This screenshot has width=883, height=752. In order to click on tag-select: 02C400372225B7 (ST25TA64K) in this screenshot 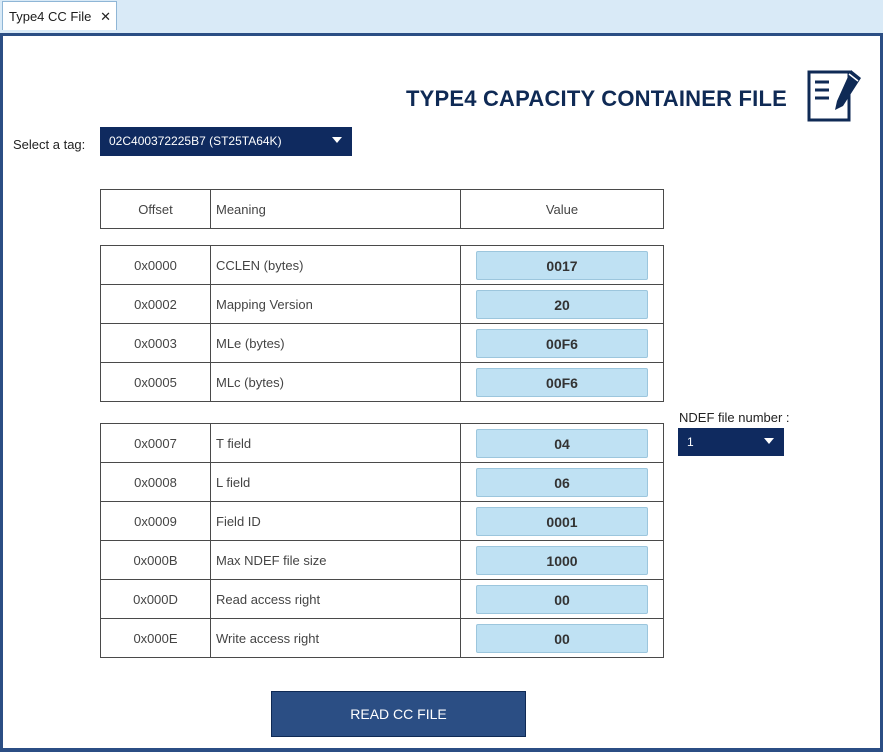, I will do `click(226, 141)`.